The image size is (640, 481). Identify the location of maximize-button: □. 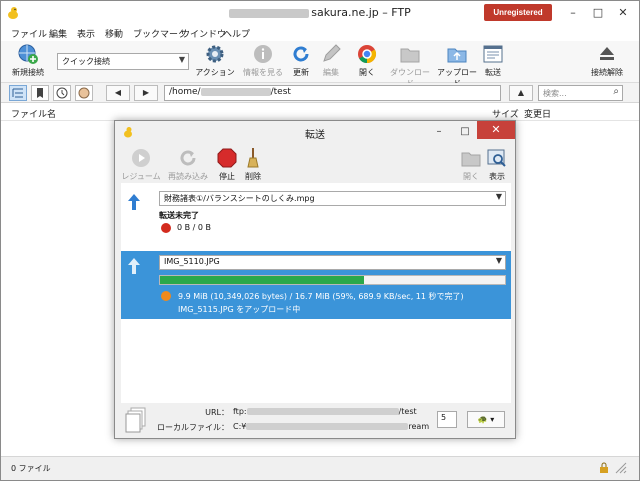
(598, 12).